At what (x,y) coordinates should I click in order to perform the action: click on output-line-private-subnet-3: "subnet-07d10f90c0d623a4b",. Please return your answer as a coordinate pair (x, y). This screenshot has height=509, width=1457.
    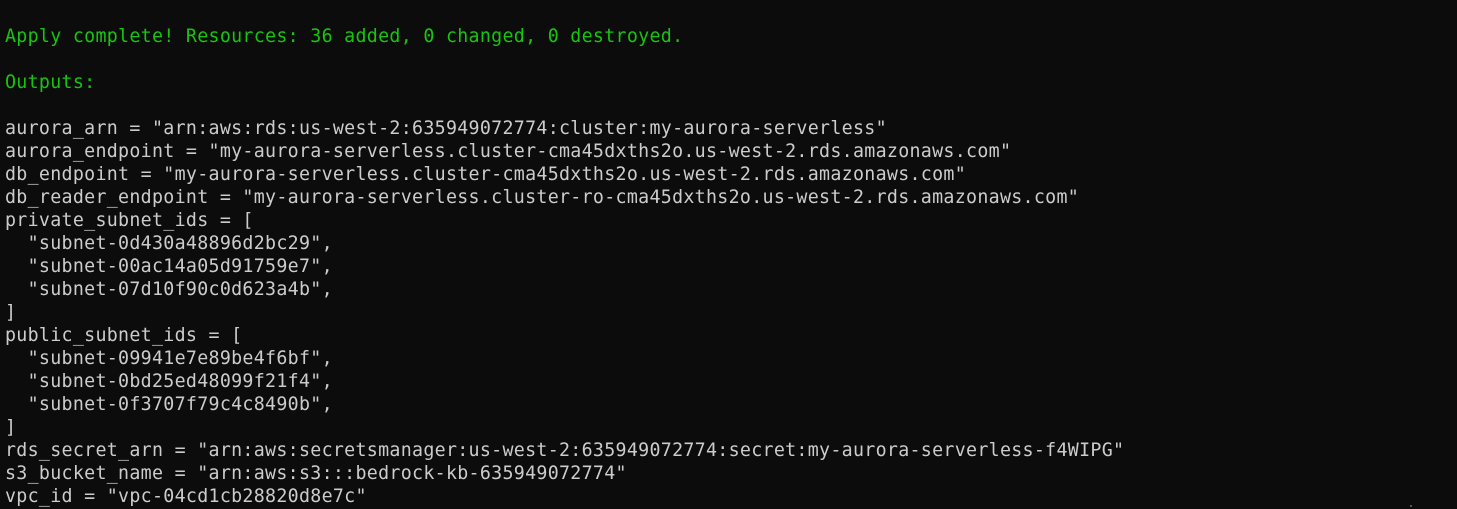
    Looking at the image, I should click on (169, 289).